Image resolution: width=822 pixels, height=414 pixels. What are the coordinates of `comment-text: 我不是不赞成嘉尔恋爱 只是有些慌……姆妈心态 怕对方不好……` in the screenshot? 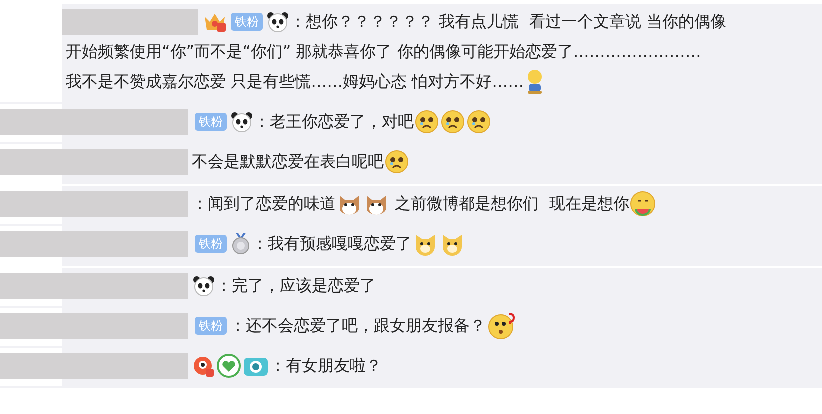 It's located at (295, 82).